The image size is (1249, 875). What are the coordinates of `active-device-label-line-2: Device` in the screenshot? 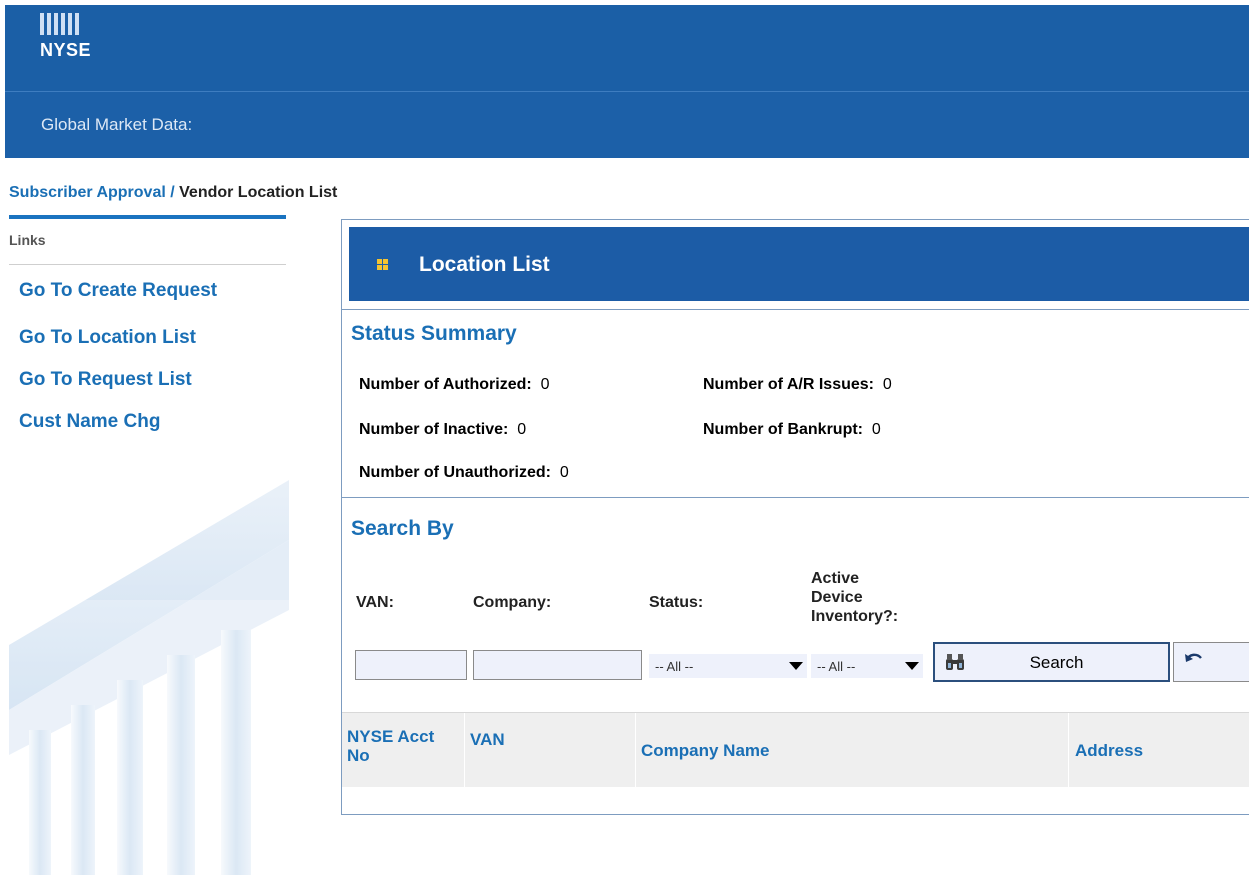 It's located at (837, 597).